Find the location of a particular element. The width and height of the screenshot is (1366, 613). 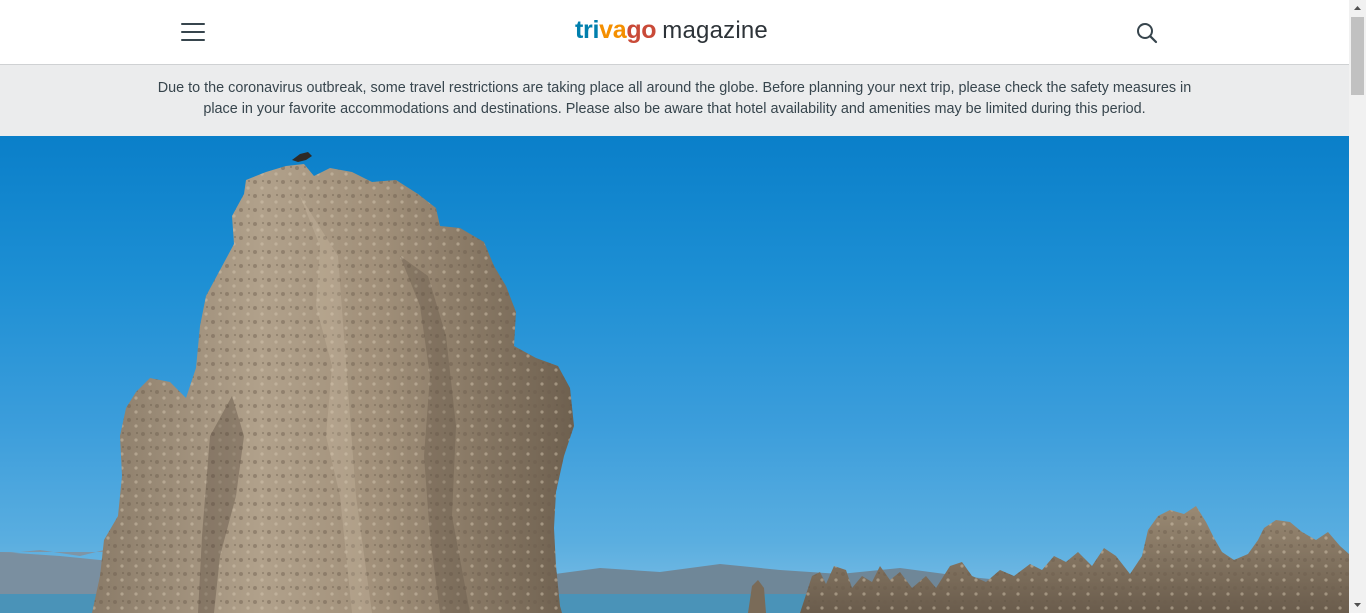

trivago-magazine-logo: tri va go magazine is located at coordinates (671, 32).